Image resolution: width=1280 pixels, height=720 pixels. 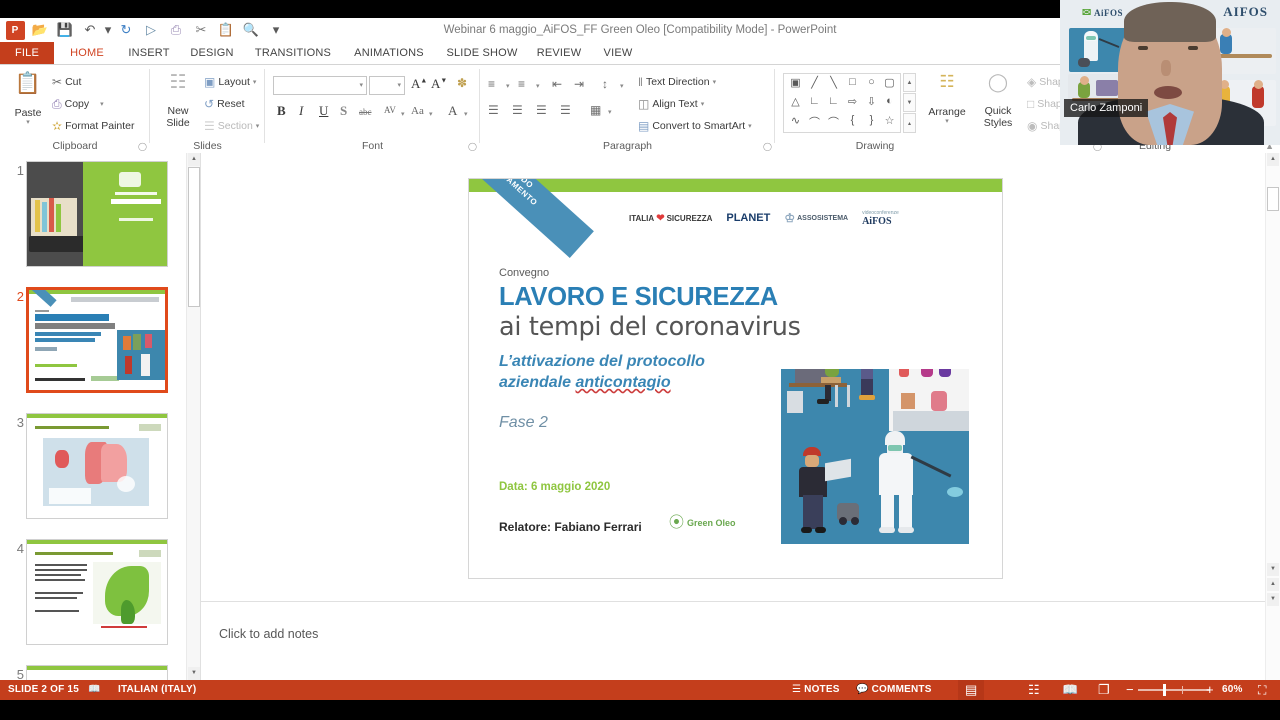 What do you see at coordinates (230, 82) in the screenshot?
I see `layout-button: ▣ Layout ▾` at bounding box center [230, 82].